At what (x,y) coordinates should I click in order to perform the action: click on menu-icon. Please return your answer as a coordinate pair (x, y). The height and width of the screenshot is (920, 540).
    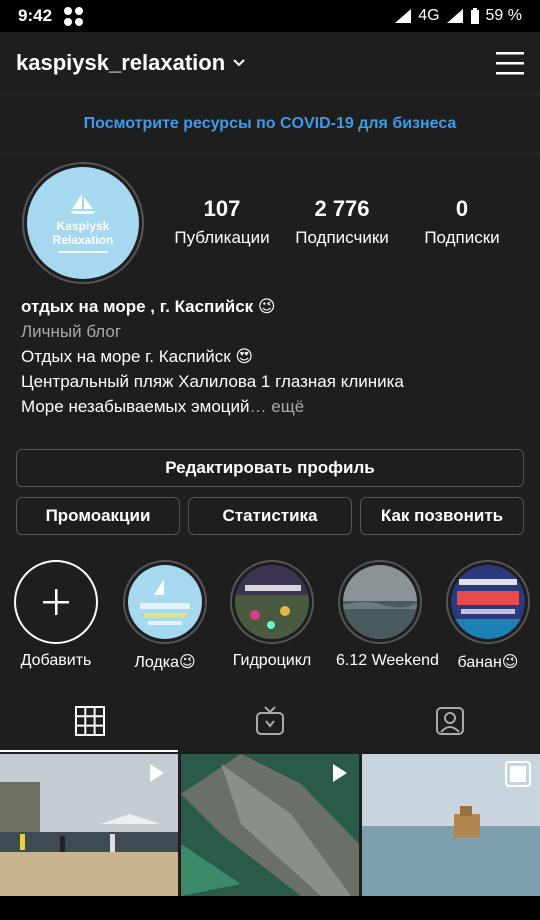
    Looking at the image, I should click on (510, 63).